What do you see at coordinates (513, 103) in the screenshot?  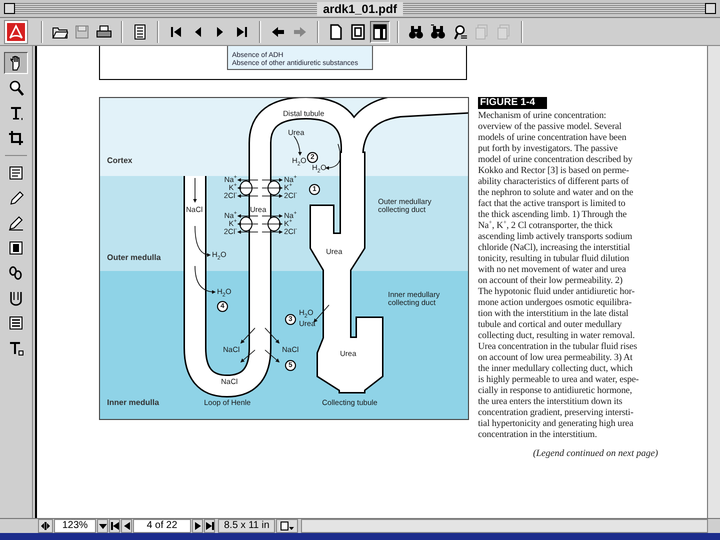 I see `figure-title: FIGURE 1-4` at bounding box center [513, 103].